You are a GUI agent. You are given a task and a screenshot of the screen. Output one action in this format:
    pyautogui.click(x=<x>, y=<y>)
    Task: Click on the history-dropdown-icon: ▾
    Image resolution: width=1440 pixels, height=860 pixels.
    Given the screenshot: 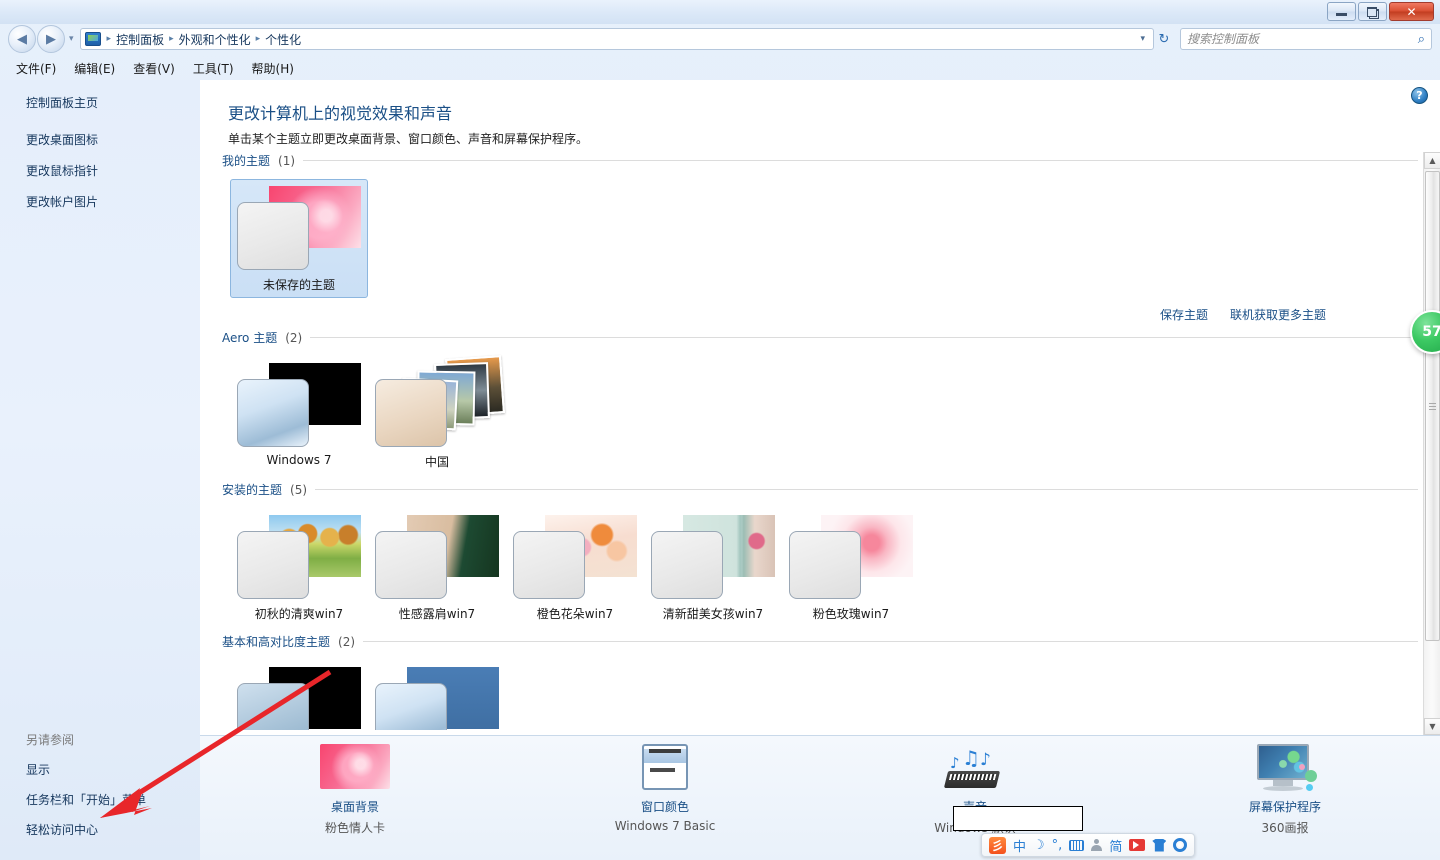 What is the action you would take?
    pyautogui.click(x=71, y=39)
    